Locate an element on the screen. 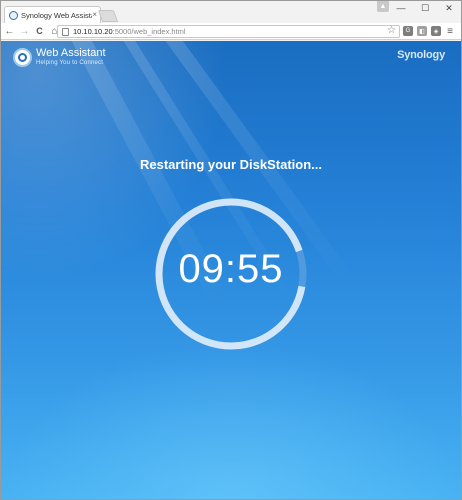  web-assistant-brand: Web Assistant Helping You to Connect is located at coordinates (59, 57).